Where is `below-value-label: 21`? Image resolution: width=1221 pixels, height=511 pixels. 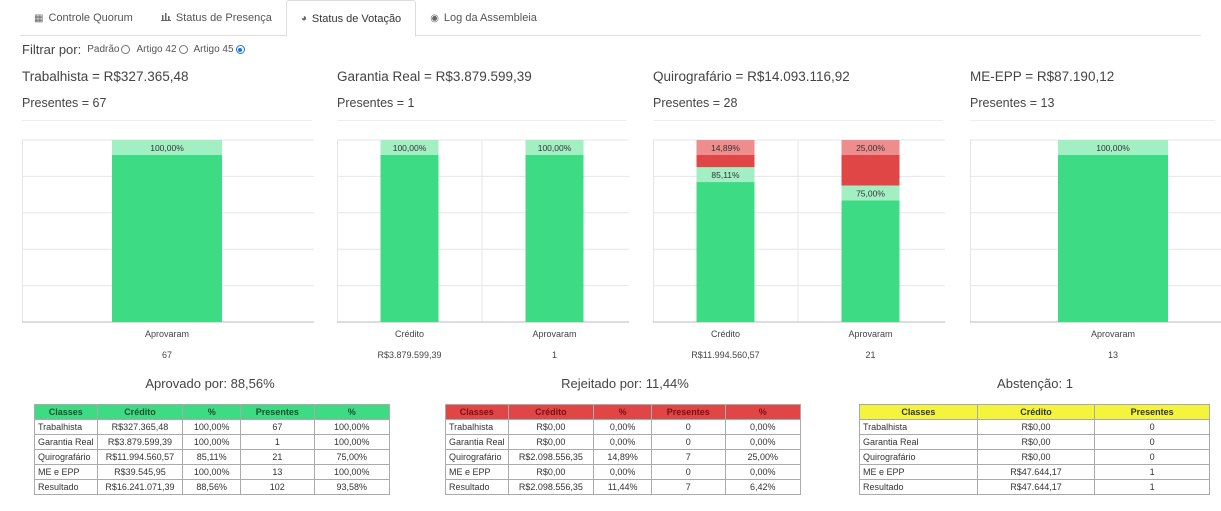
below-value-label: 21 is located at coordinates (870, 355).